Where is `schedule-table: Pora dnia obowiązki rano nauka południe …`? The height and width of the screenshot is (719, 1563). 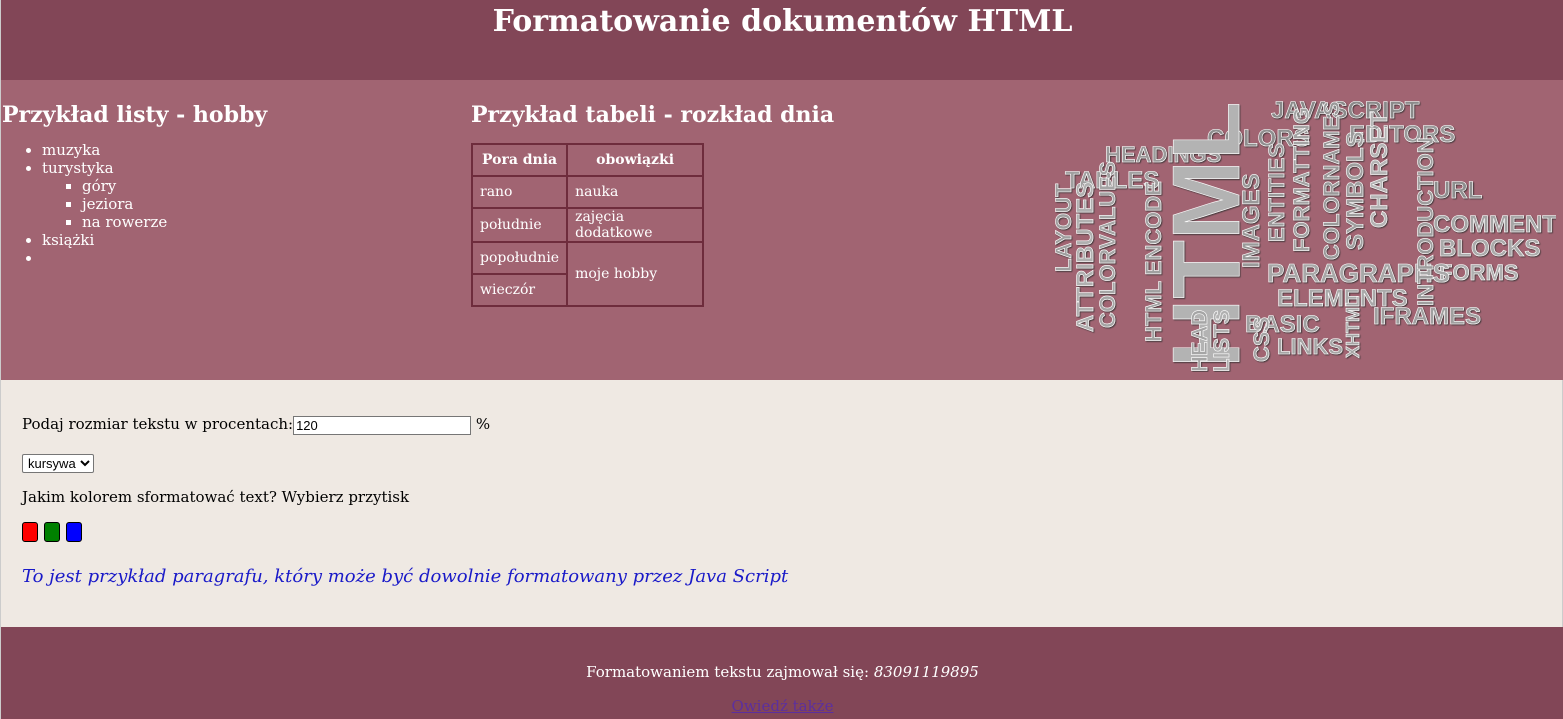 schedule-table: Pora dnia obowiązki rano nauka południe … is located at coordinates (587, 225).